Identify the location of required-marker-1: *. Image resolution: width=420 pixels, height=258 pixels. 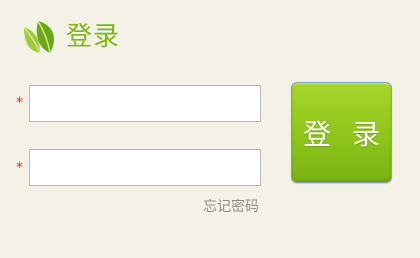
(19, 103).